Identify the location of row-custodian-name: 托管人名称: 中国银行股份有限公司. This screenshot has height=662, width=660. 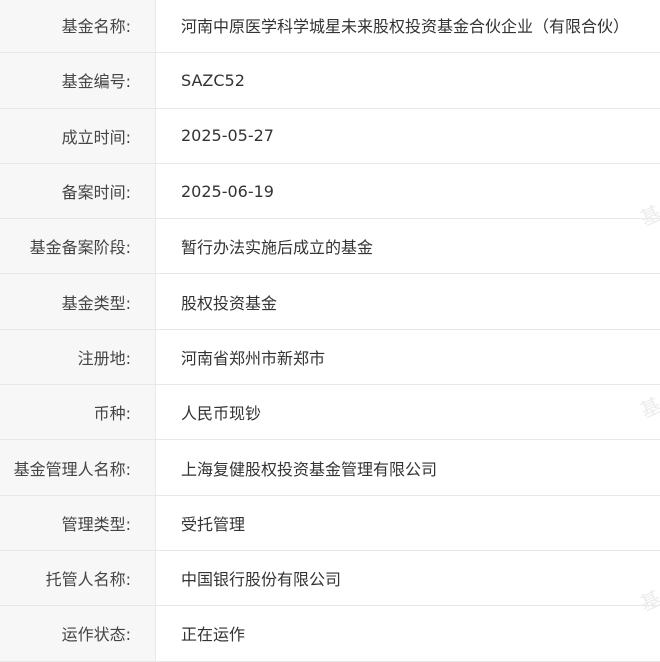
(330, 578).